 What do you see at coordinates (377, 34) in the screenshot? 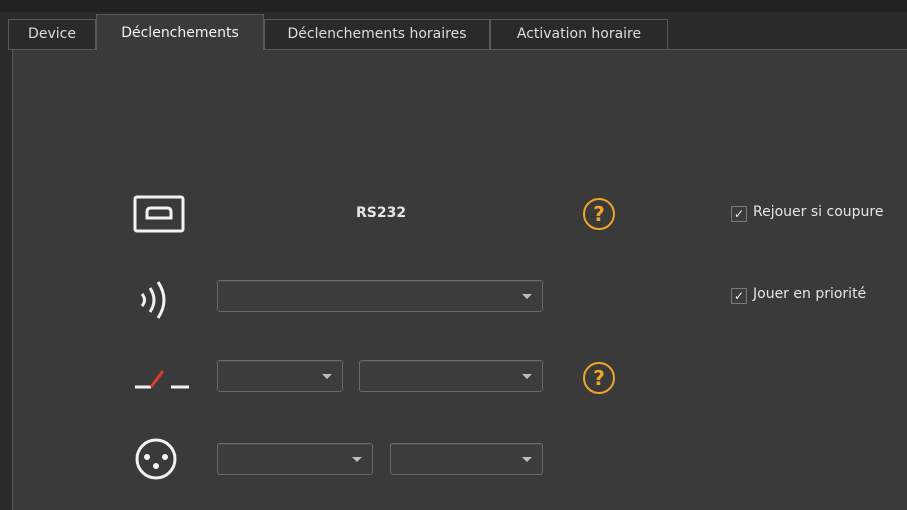
I see `tab-declenchements-horaires: Déclenchements horaires` at bounding box center [377, 34].